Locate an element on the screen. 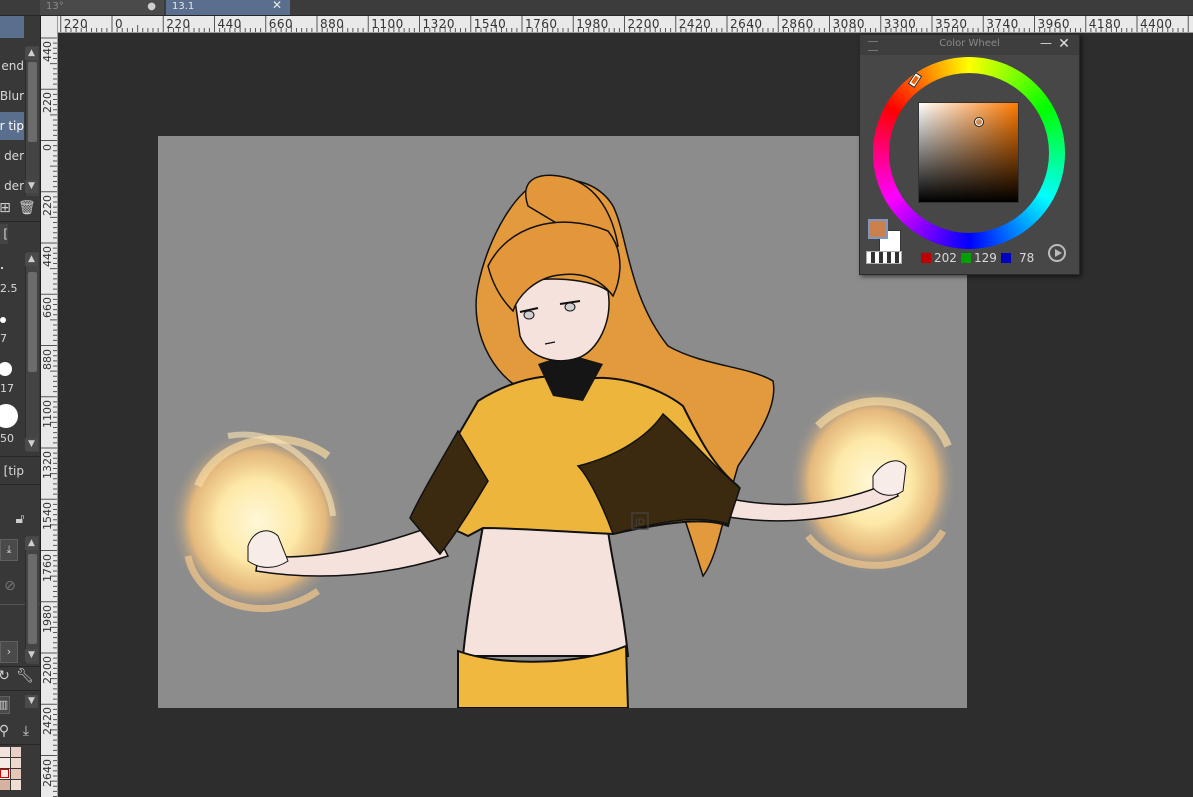 This screenshot has width=1193, height=797. layer-toggle-button: ▥ is located at coordinates (5, 705).